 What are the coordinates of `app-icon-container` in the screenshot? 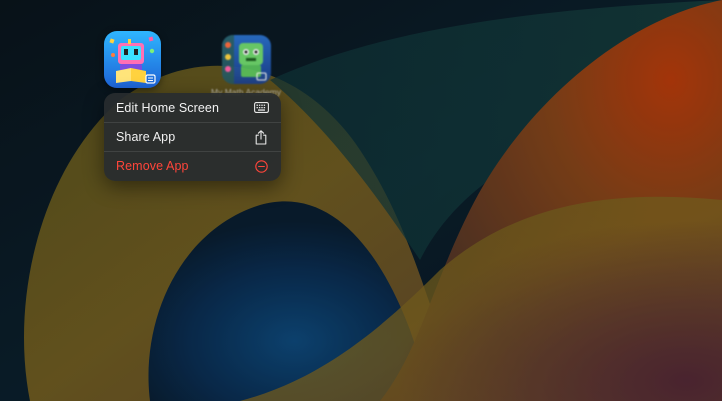 It's located at (246, 59).